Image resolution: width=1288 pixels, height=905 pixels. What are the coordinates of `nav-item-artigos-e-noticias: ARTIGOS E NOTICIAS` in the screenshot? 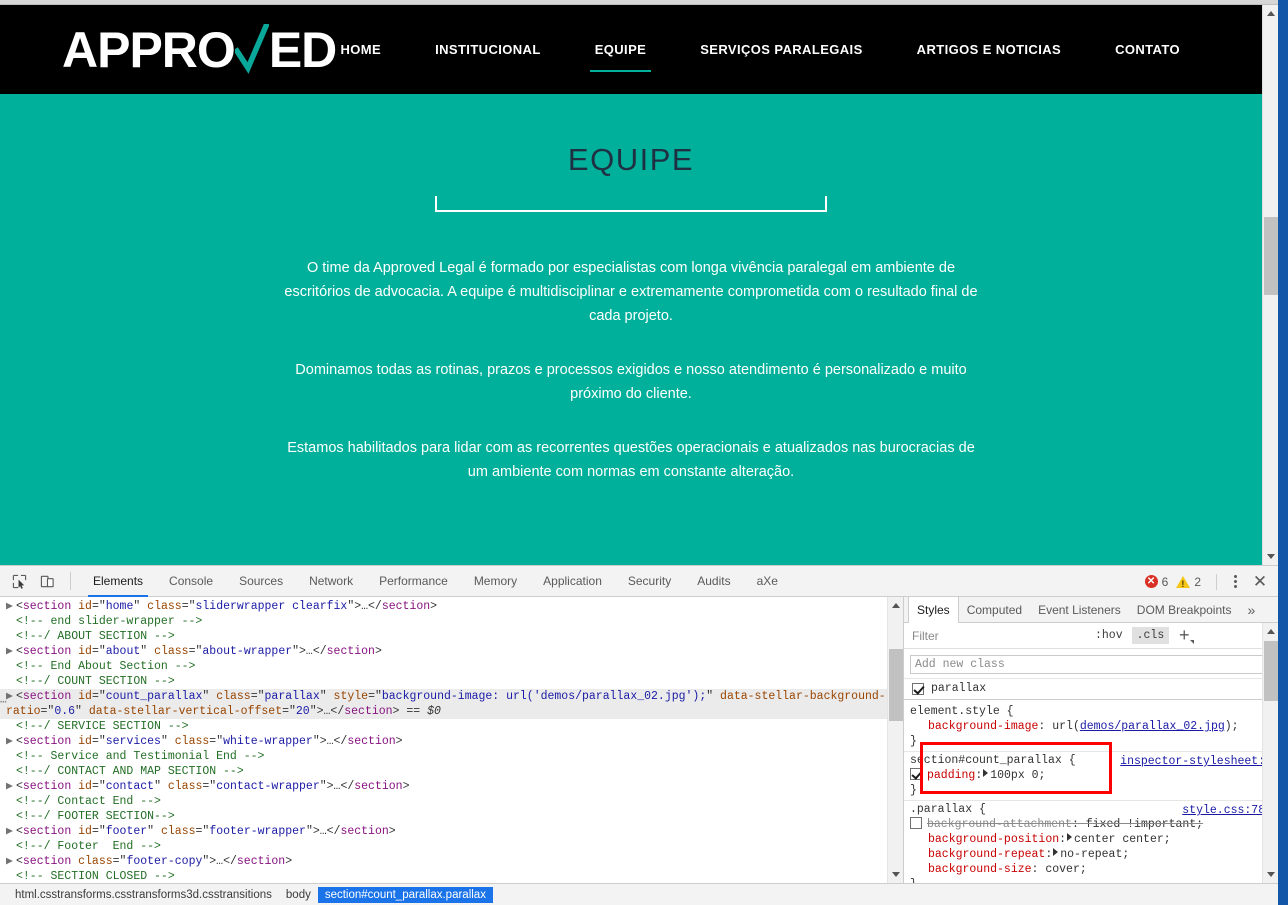 It's located at (989, 49).